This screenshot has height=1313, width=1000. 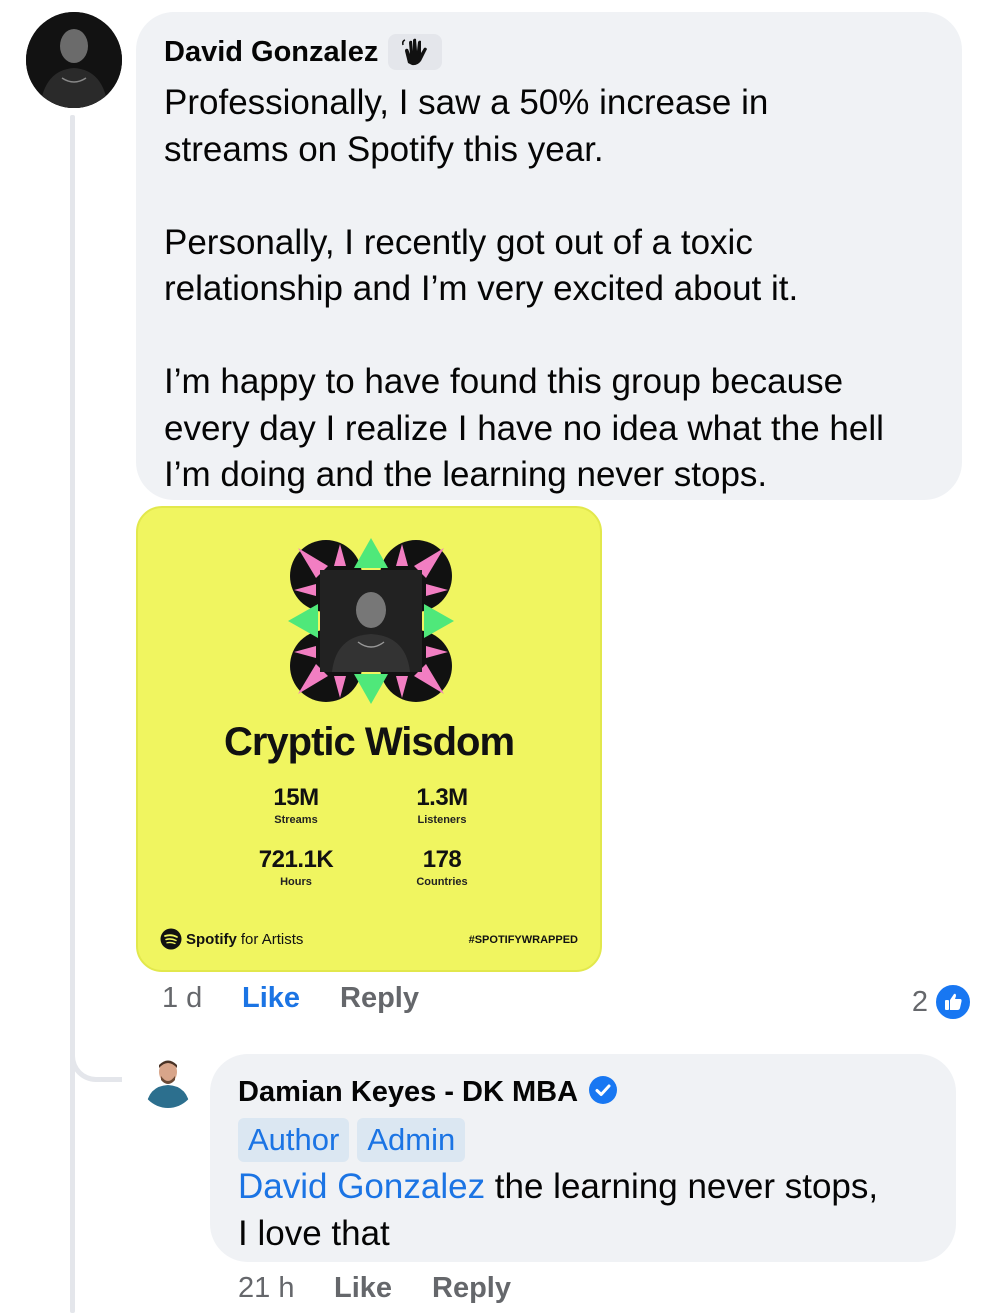 I want to click on thumbs-up-icon, so click(x=953, y=1002).